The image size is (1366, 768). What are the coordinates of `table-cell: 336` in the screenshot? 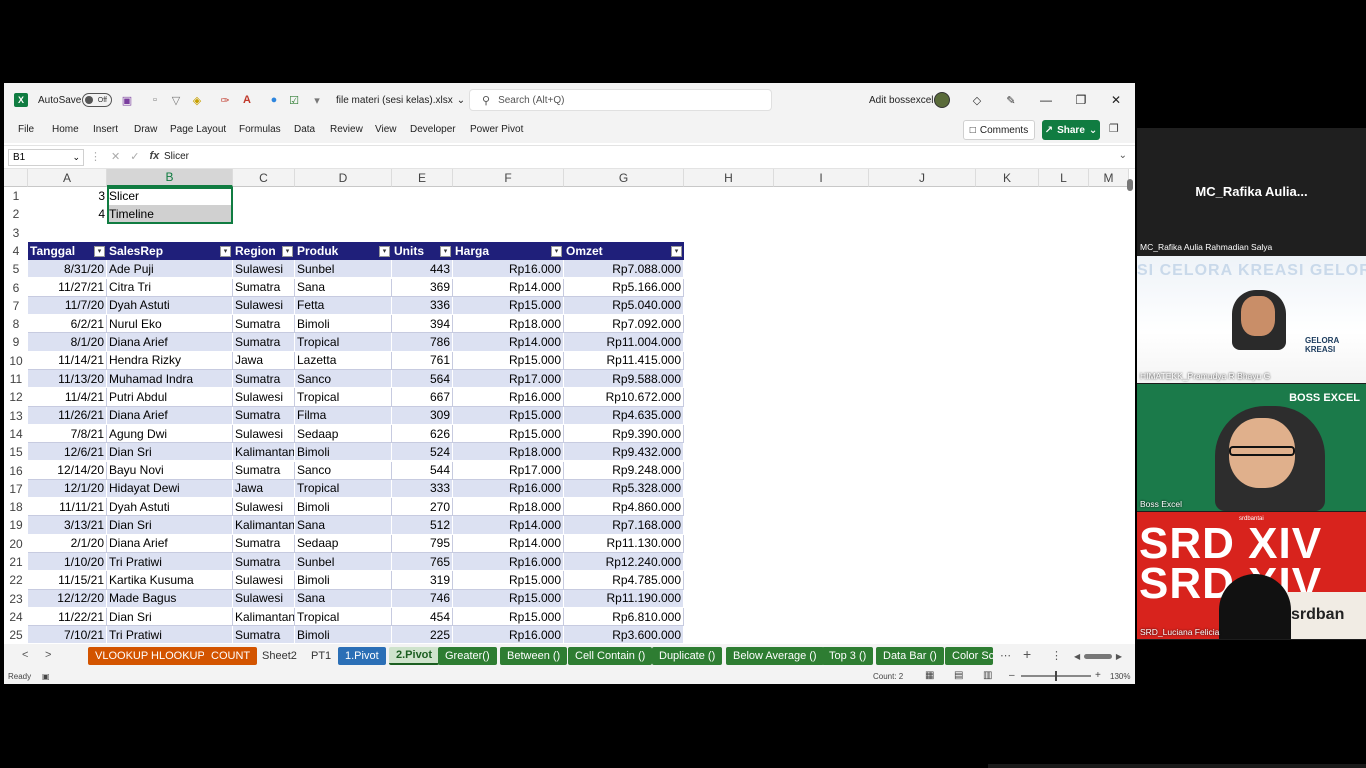 It's located at (422, 306).